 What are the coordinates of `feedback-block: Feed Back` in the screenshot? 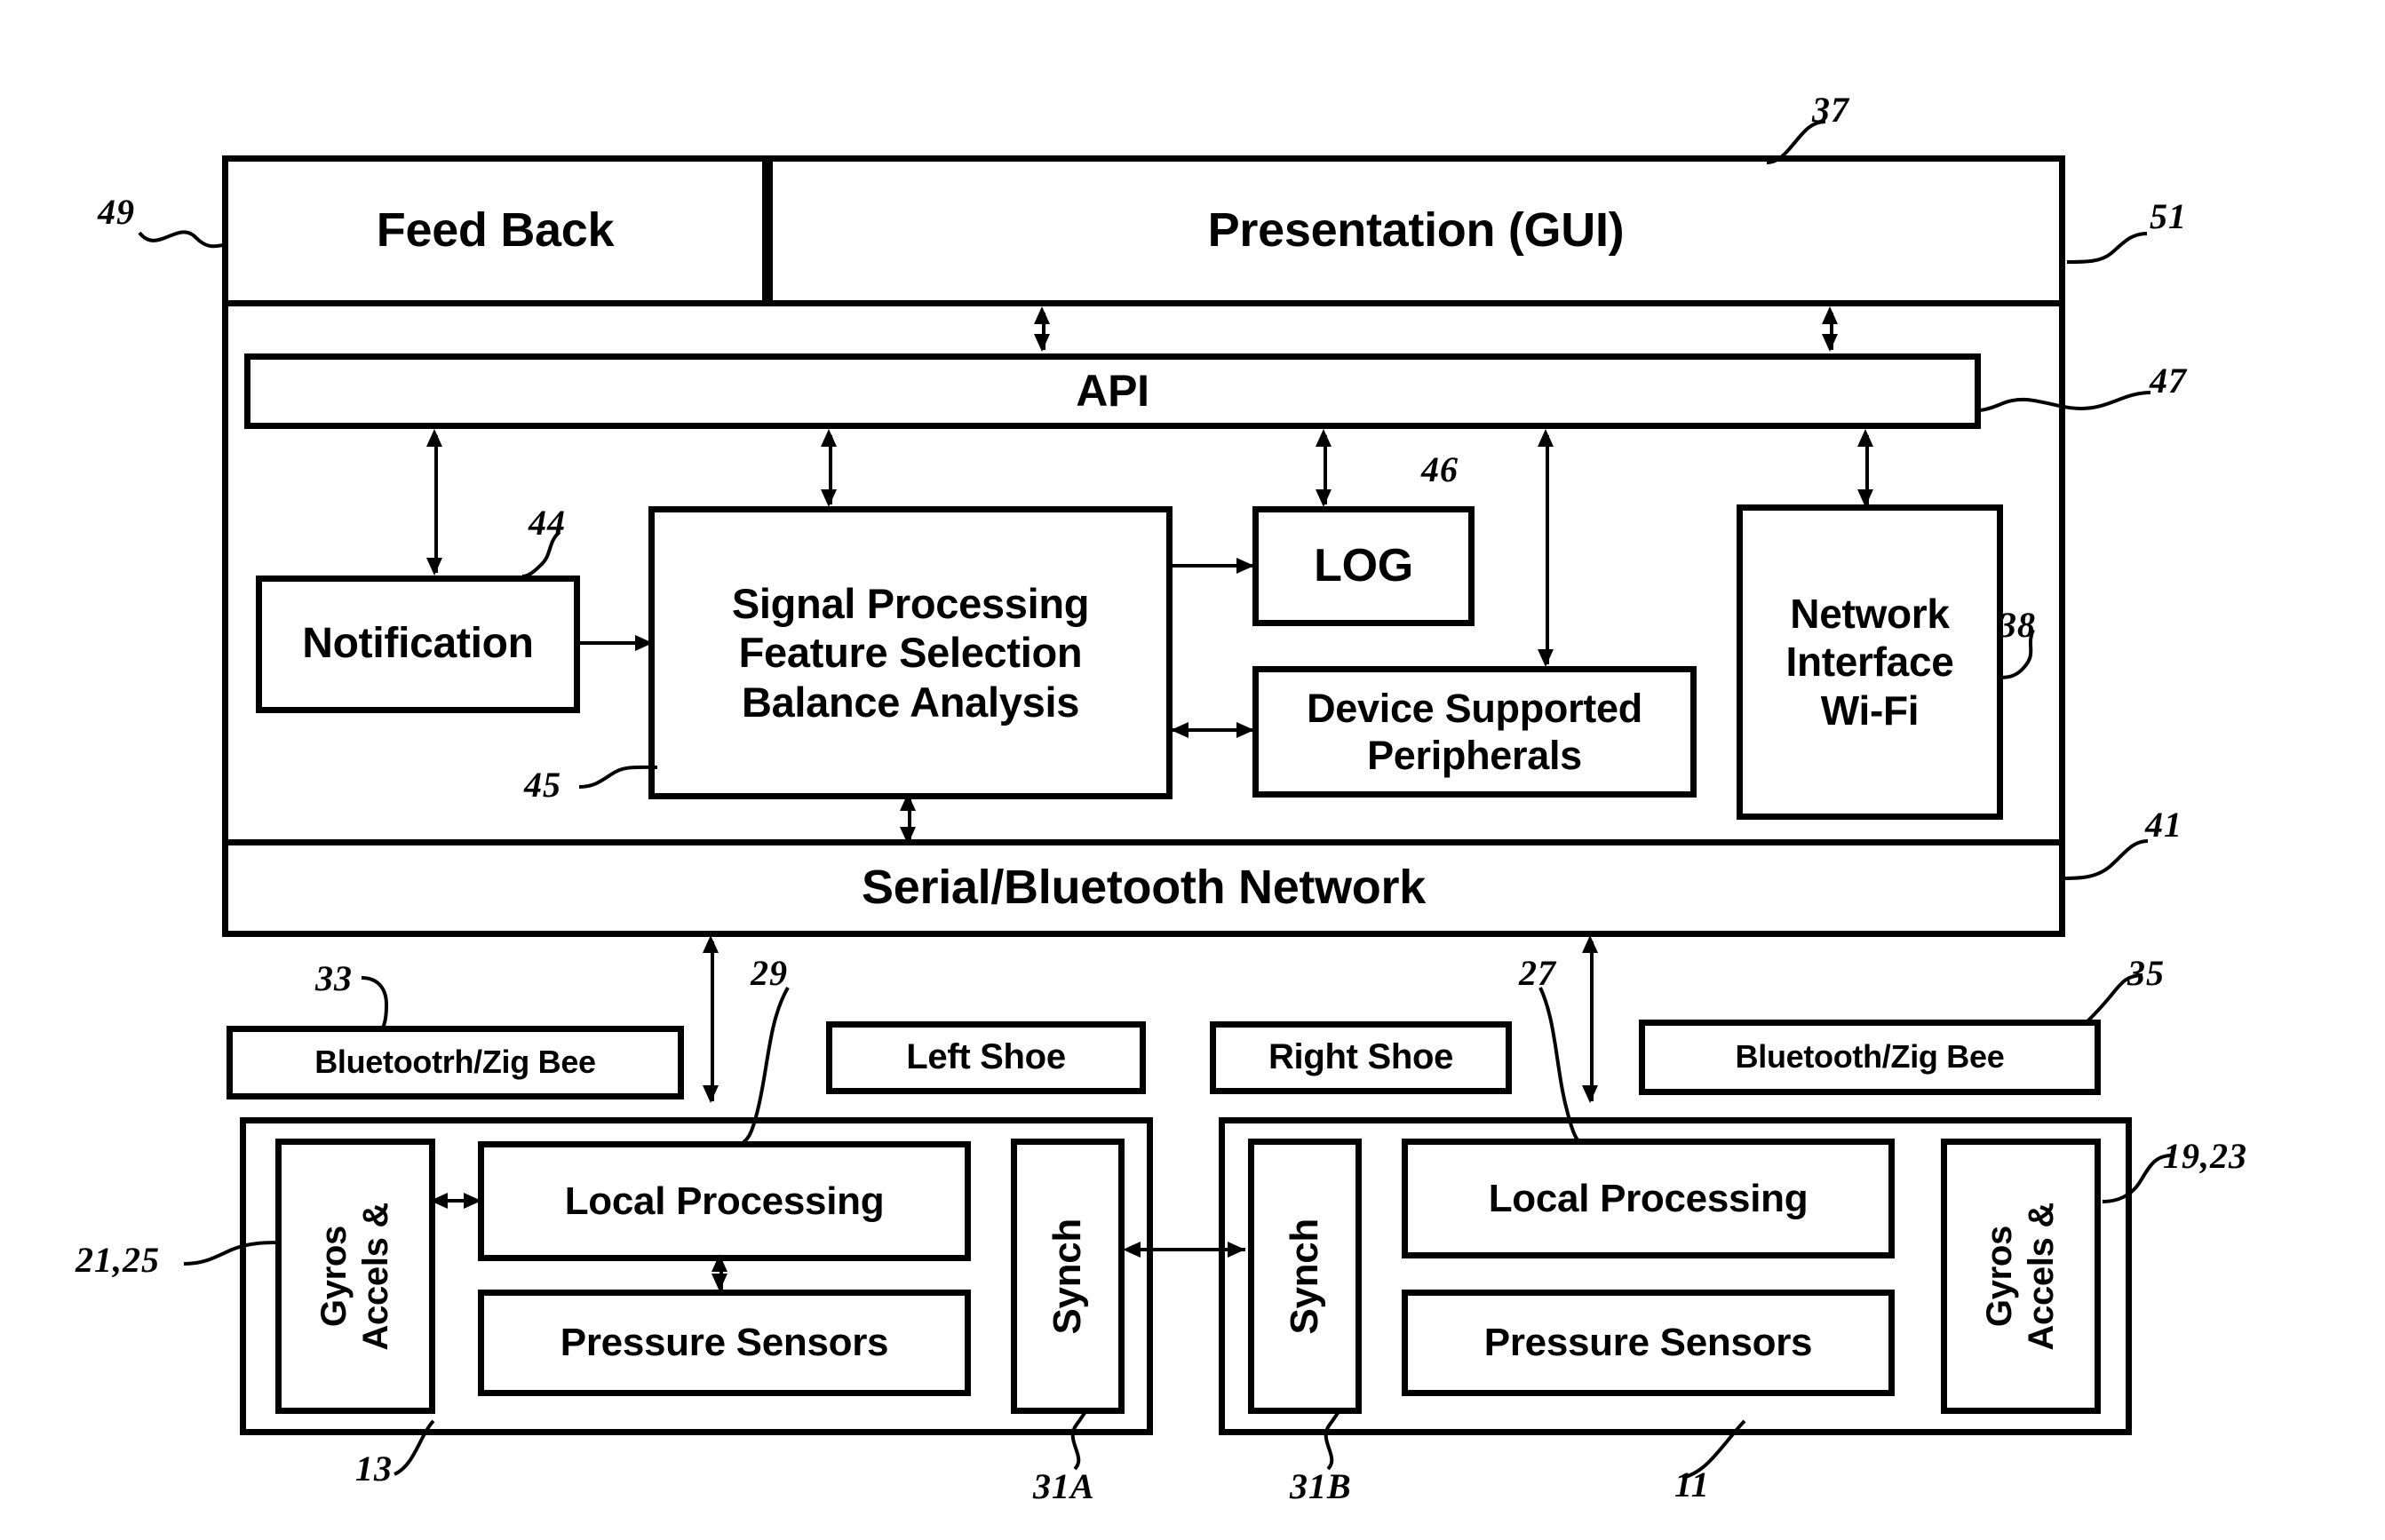 It's located at (495, 230).